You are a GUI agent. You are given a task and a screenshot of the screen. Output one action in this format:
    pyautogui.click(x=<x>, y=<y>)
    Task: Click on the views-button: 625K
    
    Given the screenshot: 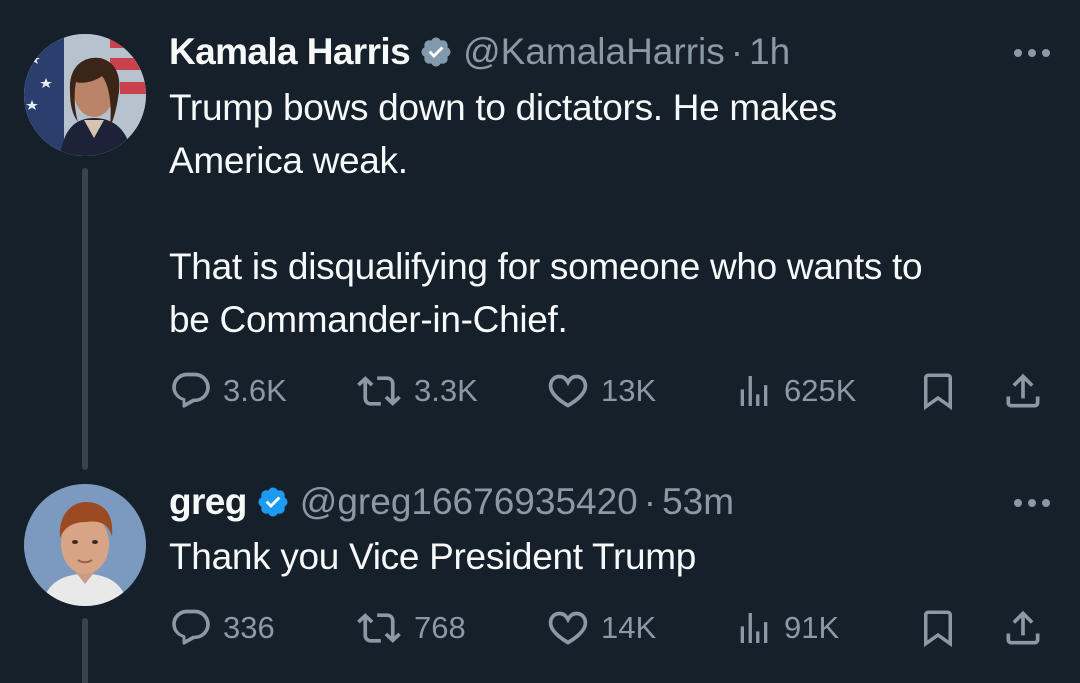 What is the action you would take?
    pyautogui.click(x=795, y=391)
    